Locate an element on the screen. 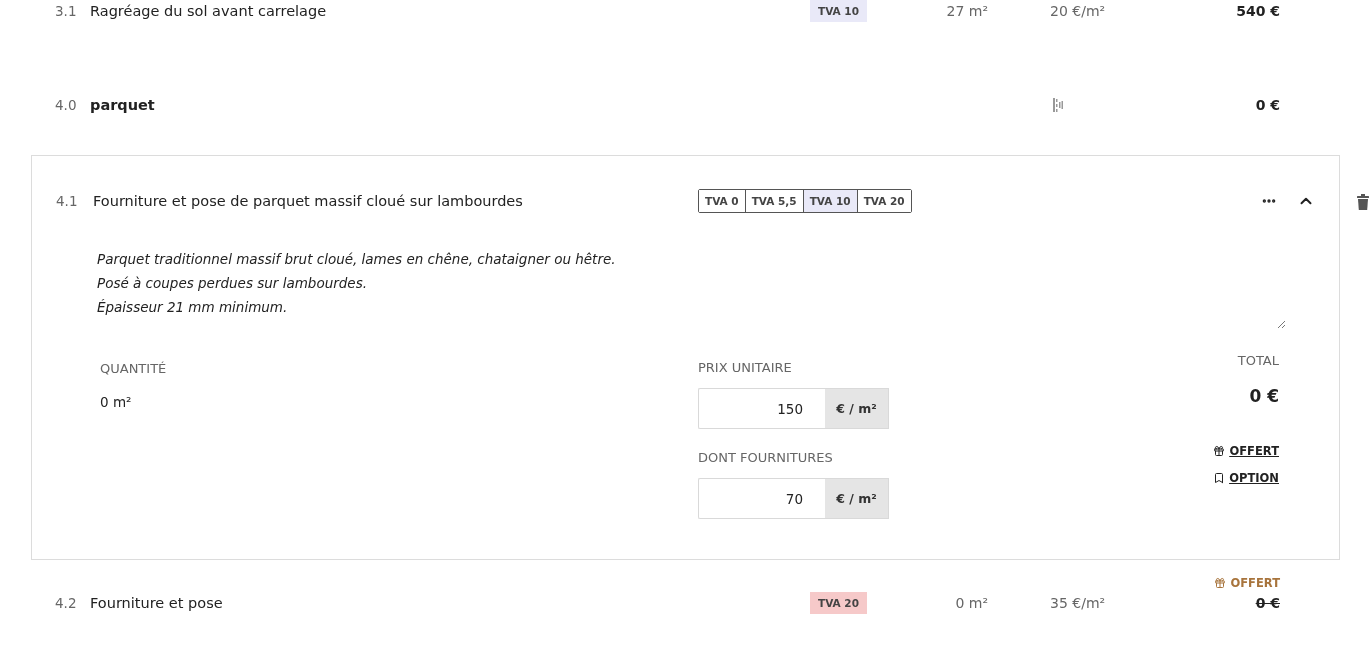 The height and width of the screenshot is (649, 1370). line-title: Fourniture et pose de parquet massif cloué sur lambourdes is located at coordinates (395, 201).